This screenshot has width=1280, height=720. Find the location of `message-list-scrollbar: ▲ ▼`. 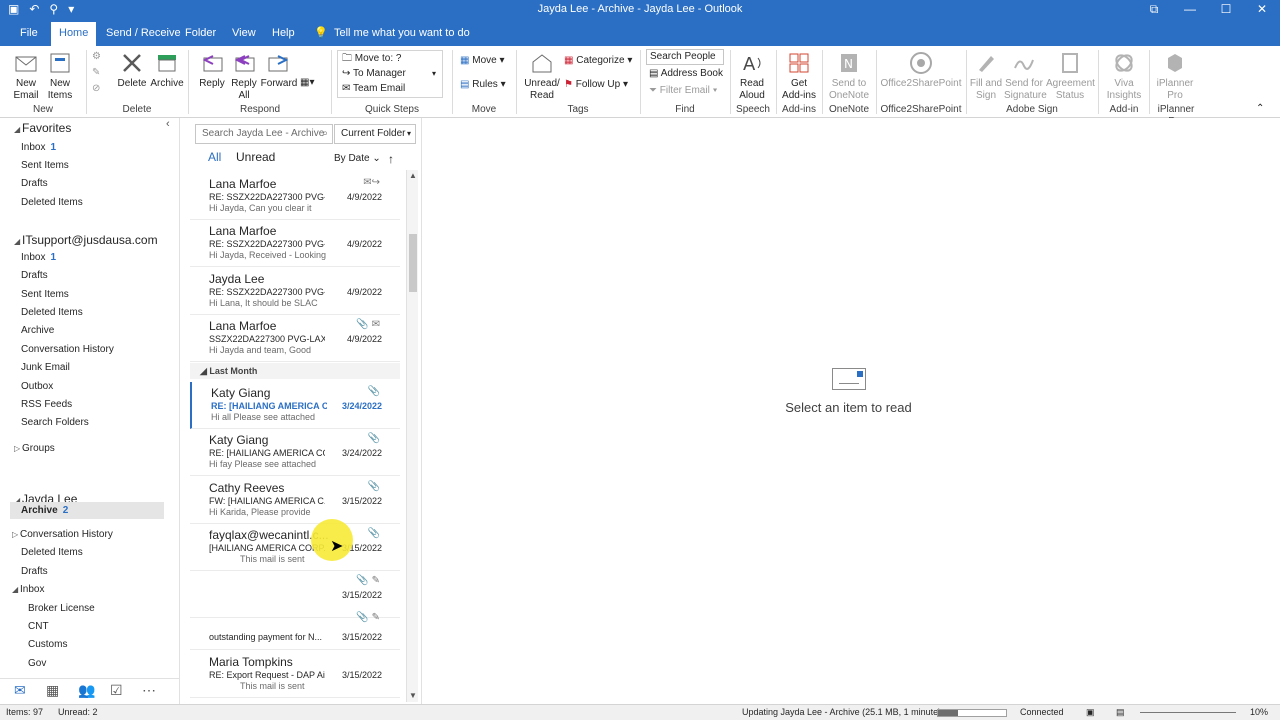

message-list-scrollbar: ▲ ▼ is located at coordinates (412, 436).